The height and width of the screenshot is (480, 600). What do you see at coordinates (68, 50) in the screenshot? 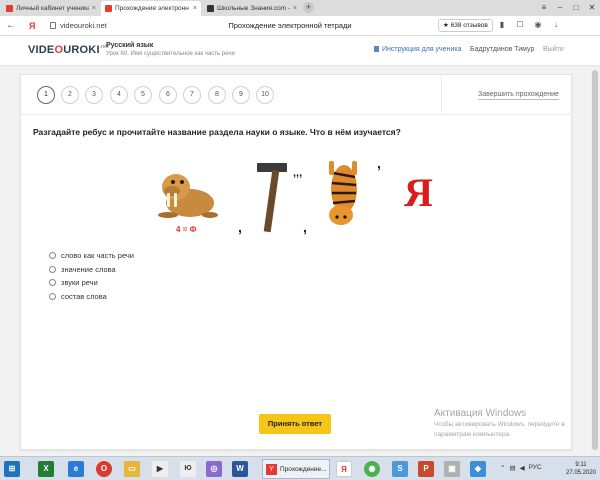
I see `videouroki-logo: VIDEOUROKI.net` at bounding box center [68, 50].